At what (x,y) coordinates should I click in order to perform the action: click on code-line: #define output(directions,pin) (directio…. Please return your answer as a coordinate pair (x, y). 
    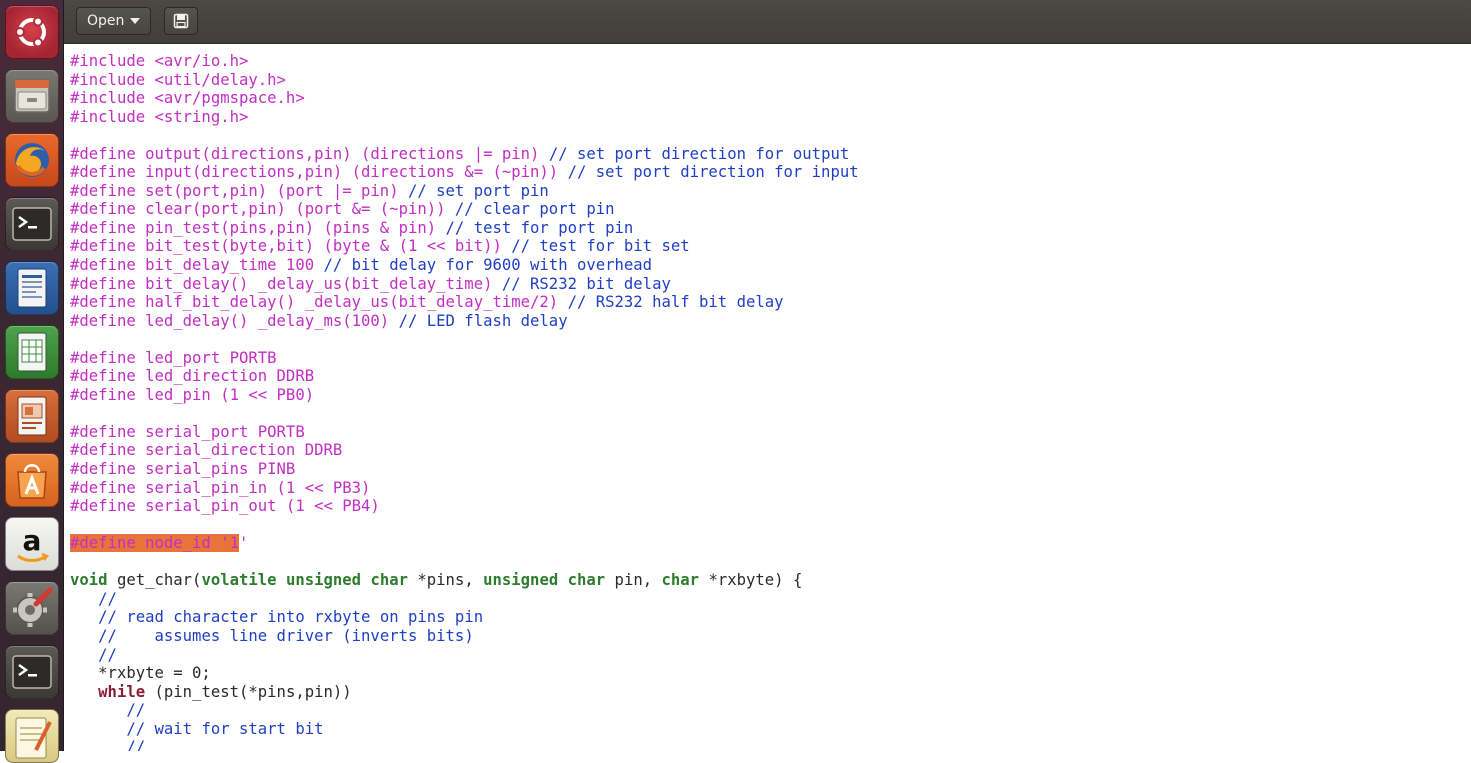
    Looking at the image, I should click on (464, 154).